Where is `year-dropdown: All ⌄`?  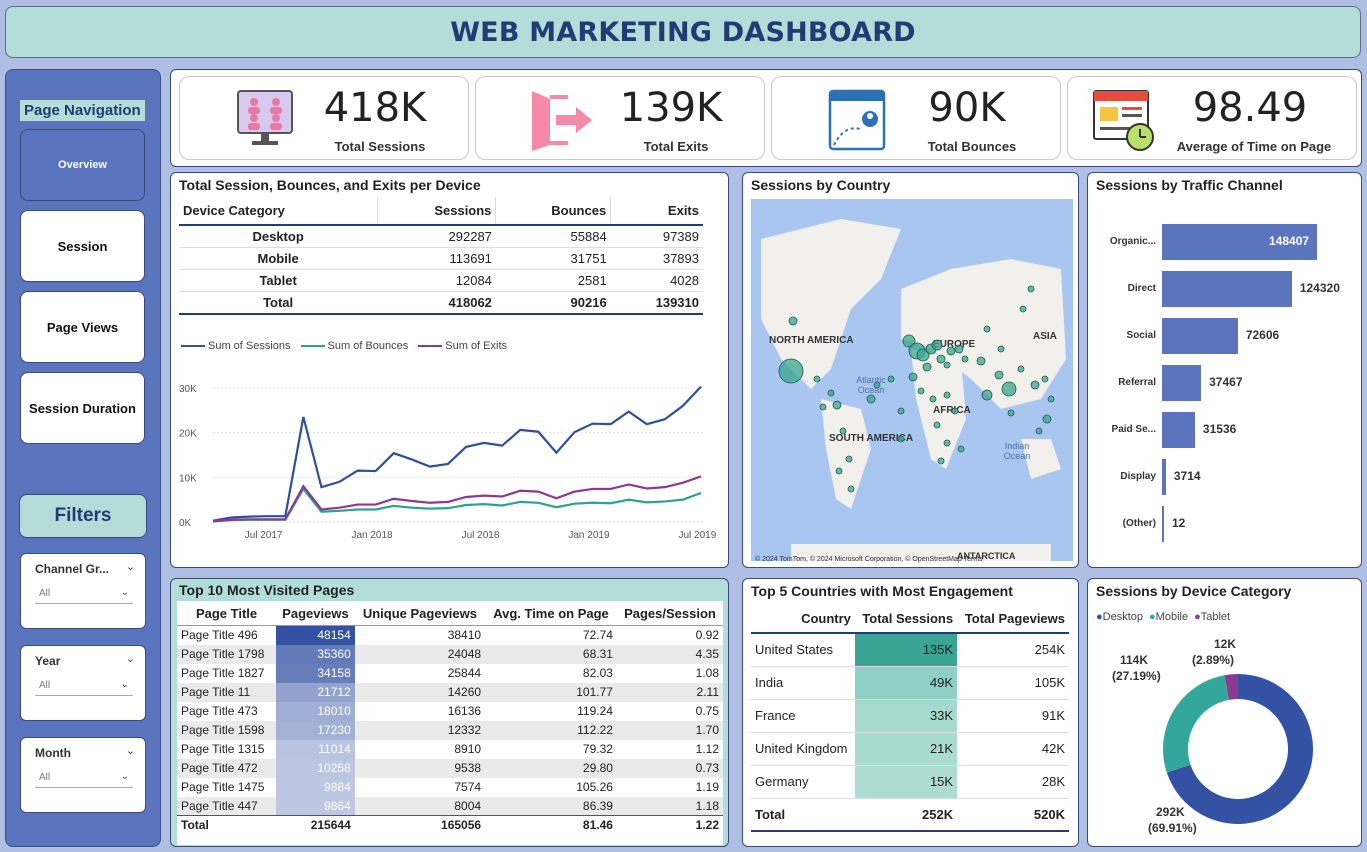 year-dropdown: All ⌄ is located at coordinates (84, 686).